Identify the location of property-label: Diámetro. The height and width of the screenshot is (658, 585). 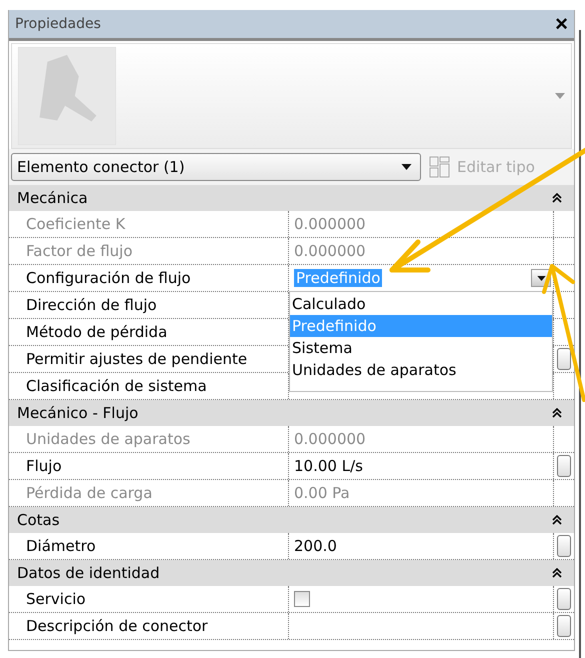
(149, 546).